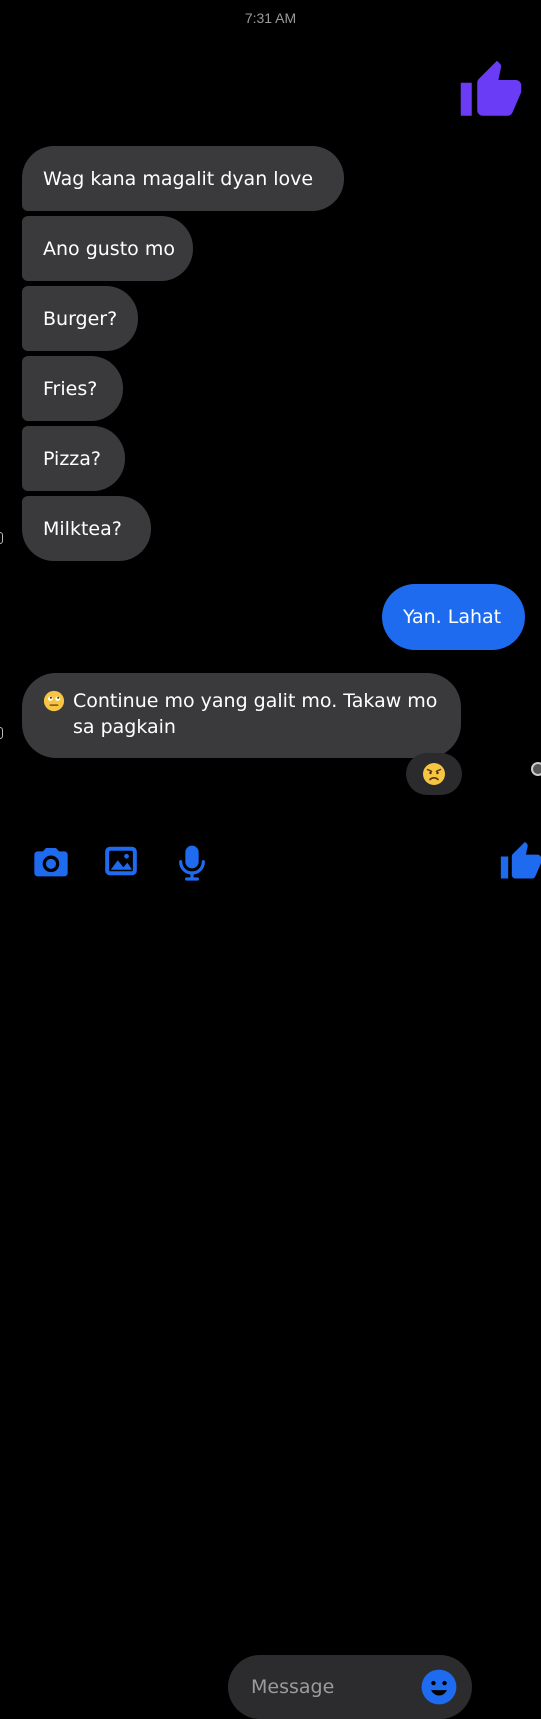 This screenshot has height=1719, width=541. I want to click on message-text: Fries?, so click(70, 388).